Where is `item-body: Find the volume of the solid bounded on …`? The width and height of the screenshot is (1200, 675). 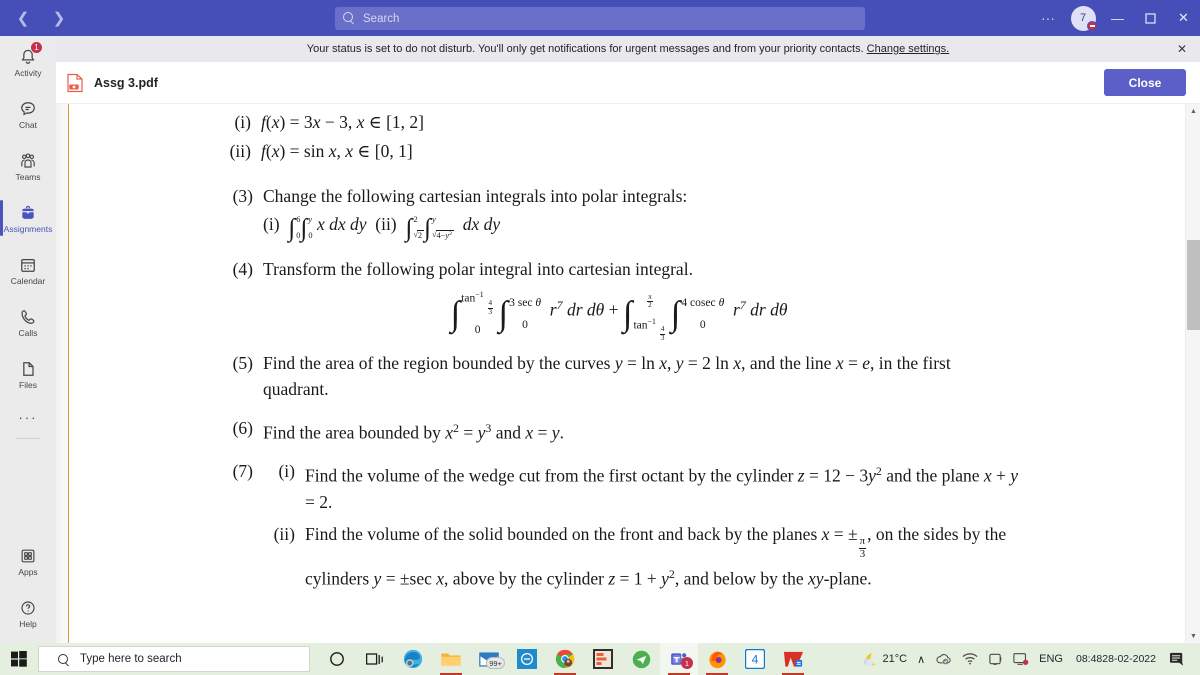
item-body: Find the volume of the solid bounded on … is located at coordinates (656, 556).